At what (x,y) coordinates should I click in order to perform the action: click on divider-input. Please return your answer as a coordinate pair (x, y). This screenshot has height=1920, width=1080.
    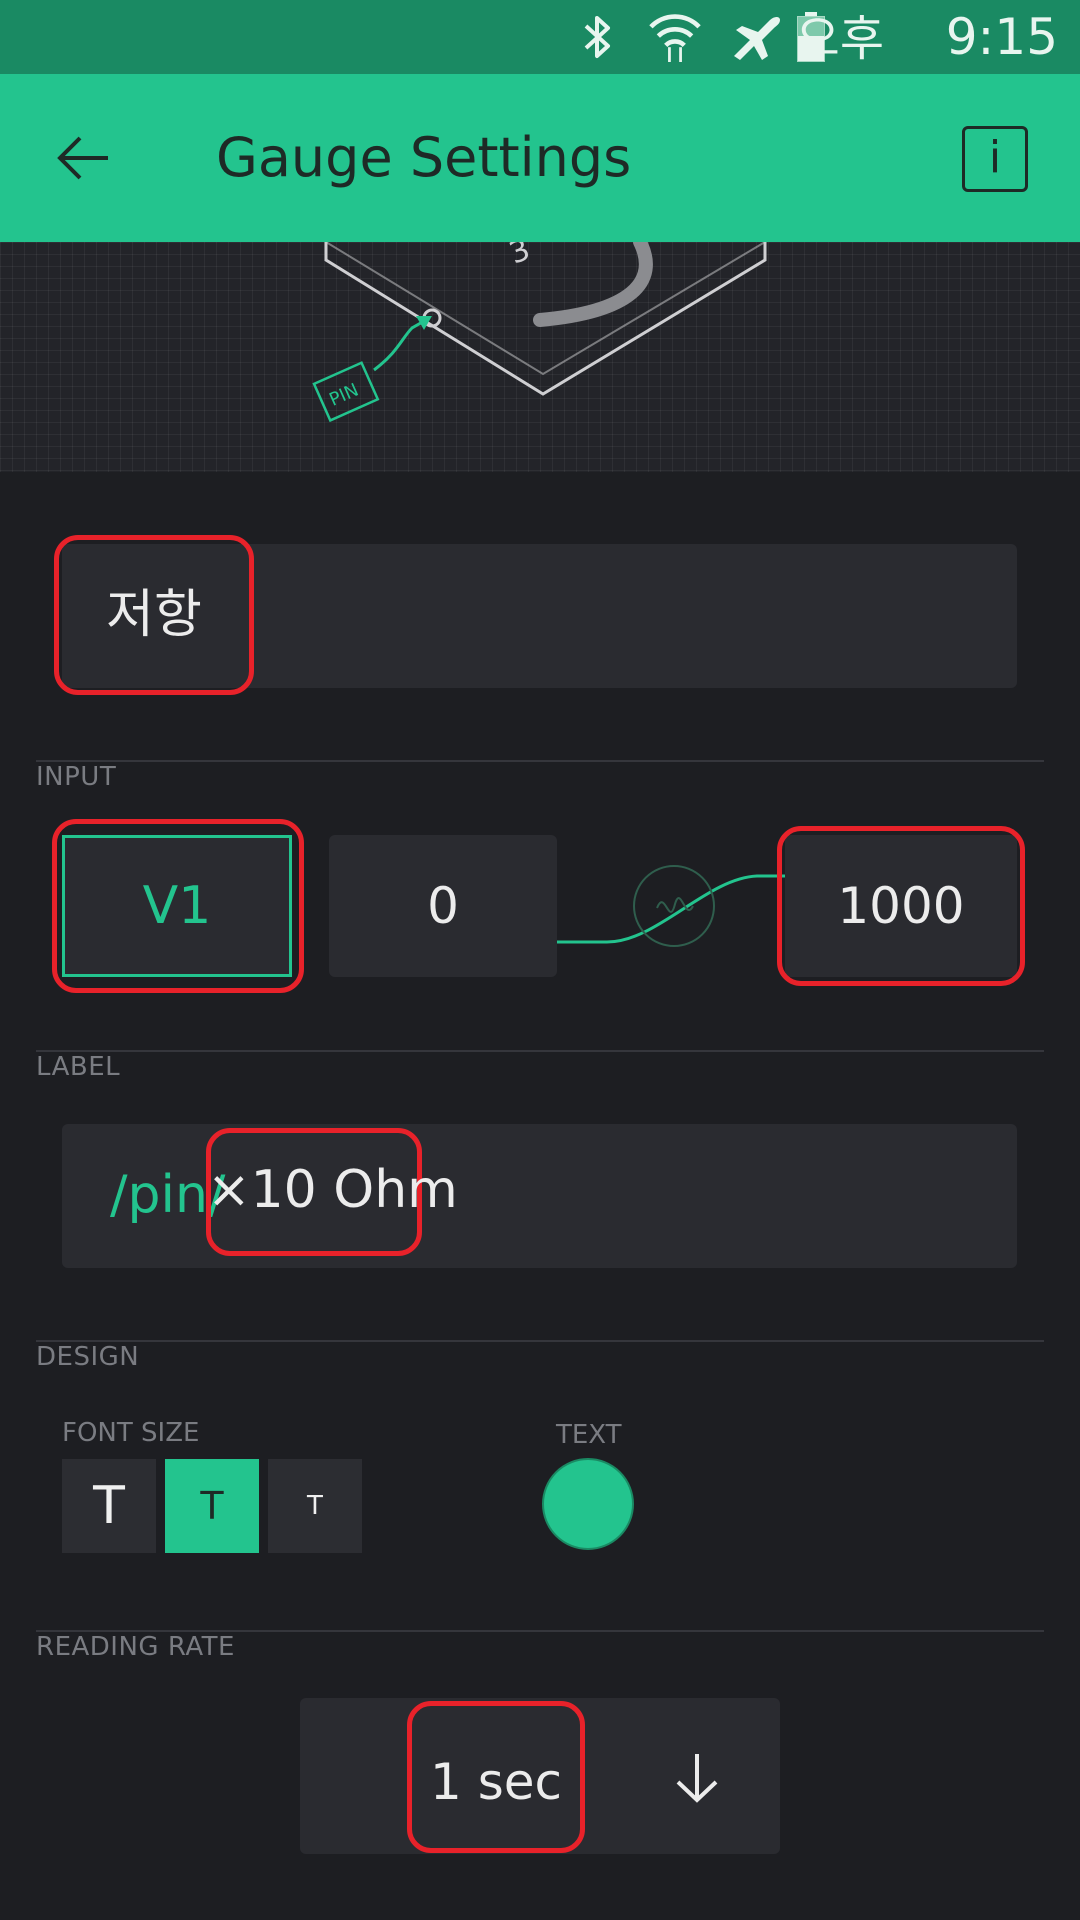
    Looking at the image, I should click on (540, 761).